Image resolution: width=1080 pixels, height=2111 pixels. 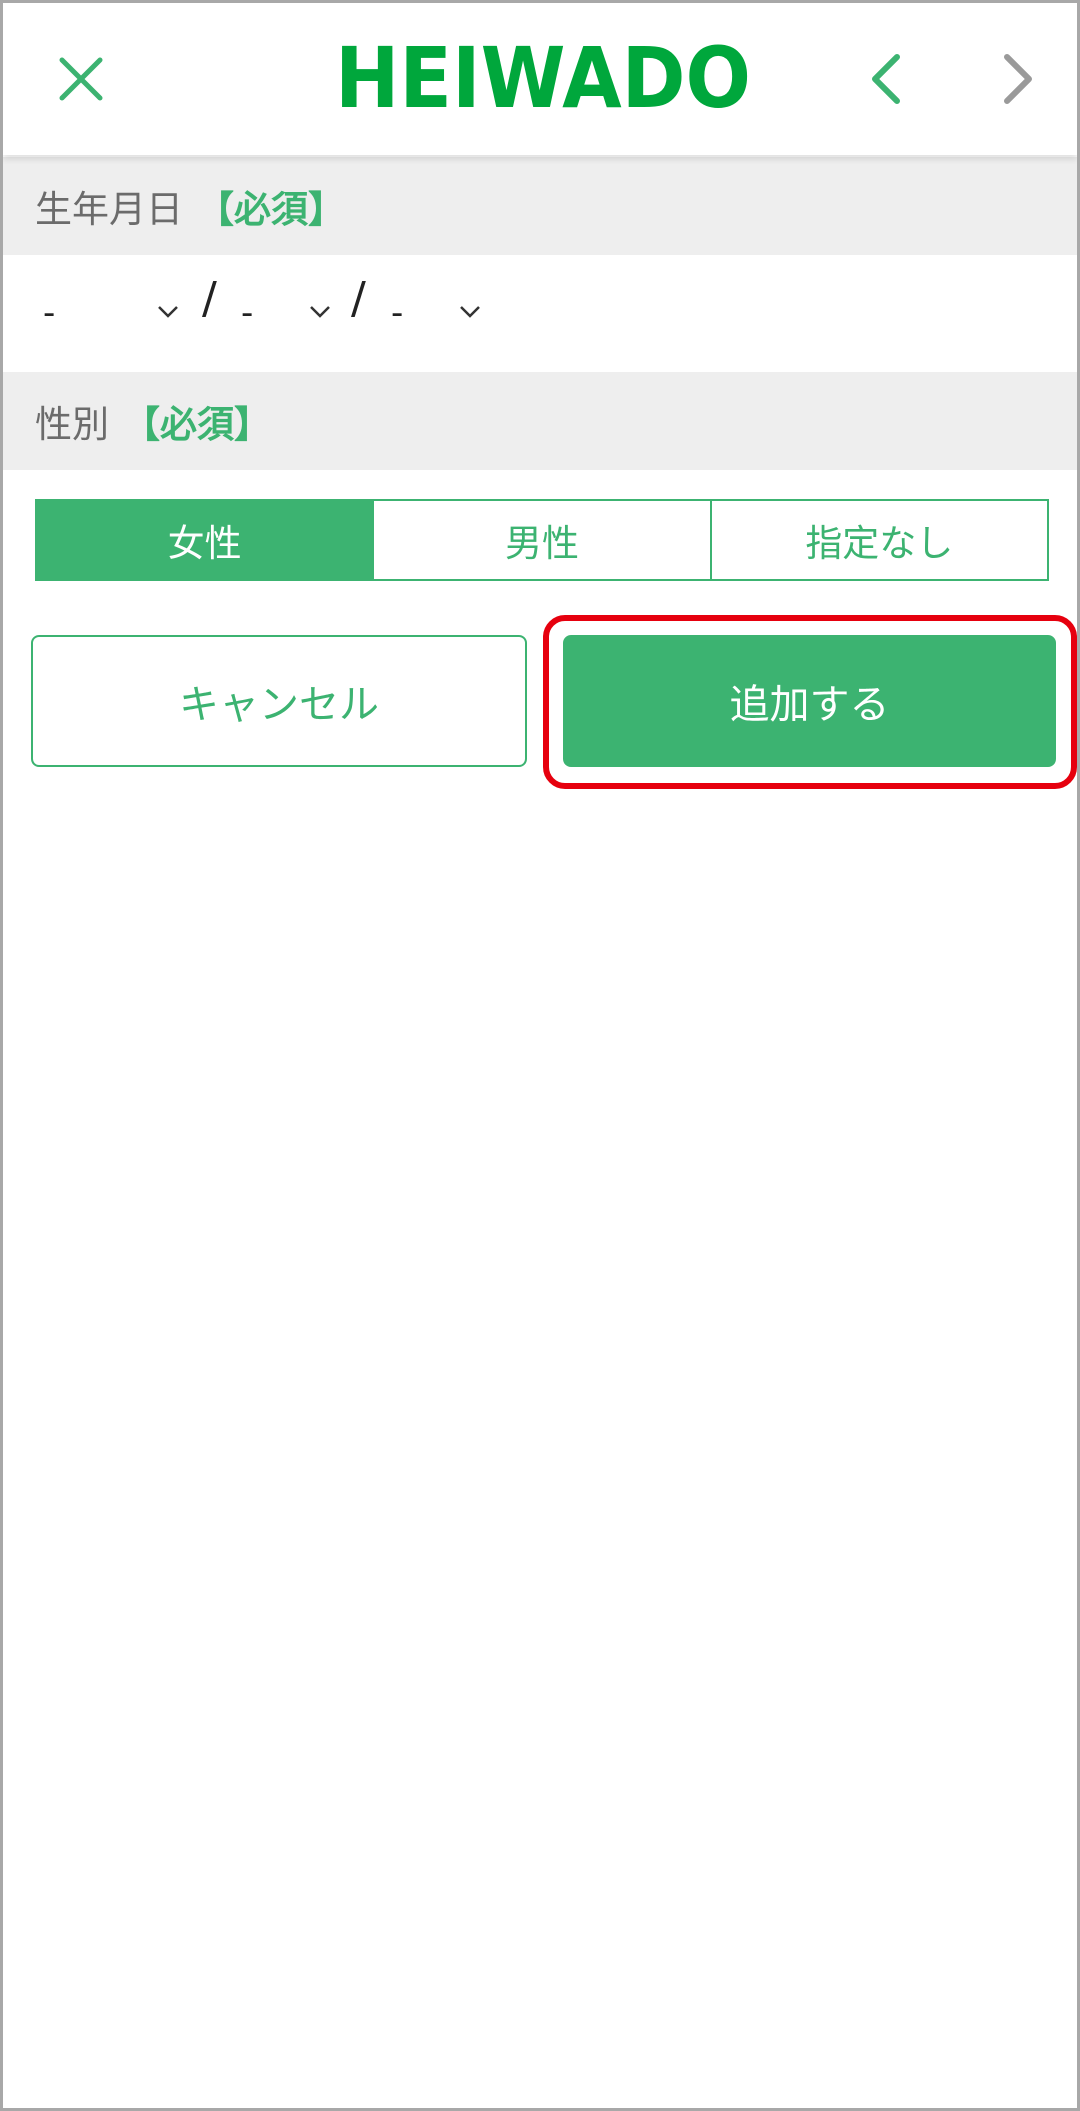 I want to click on dob-label: 生年月日, so click(x=109, y=209).